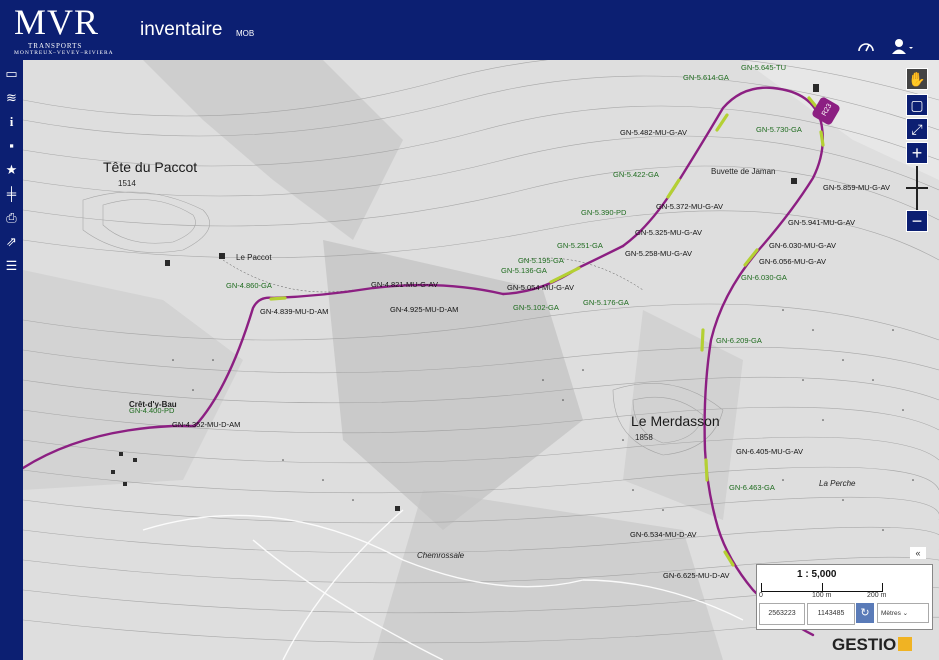  Describe the element at coordinates (696, 575) in the screenshot. I see `track-label: GN-6.625-MU-D-AV` at that location.